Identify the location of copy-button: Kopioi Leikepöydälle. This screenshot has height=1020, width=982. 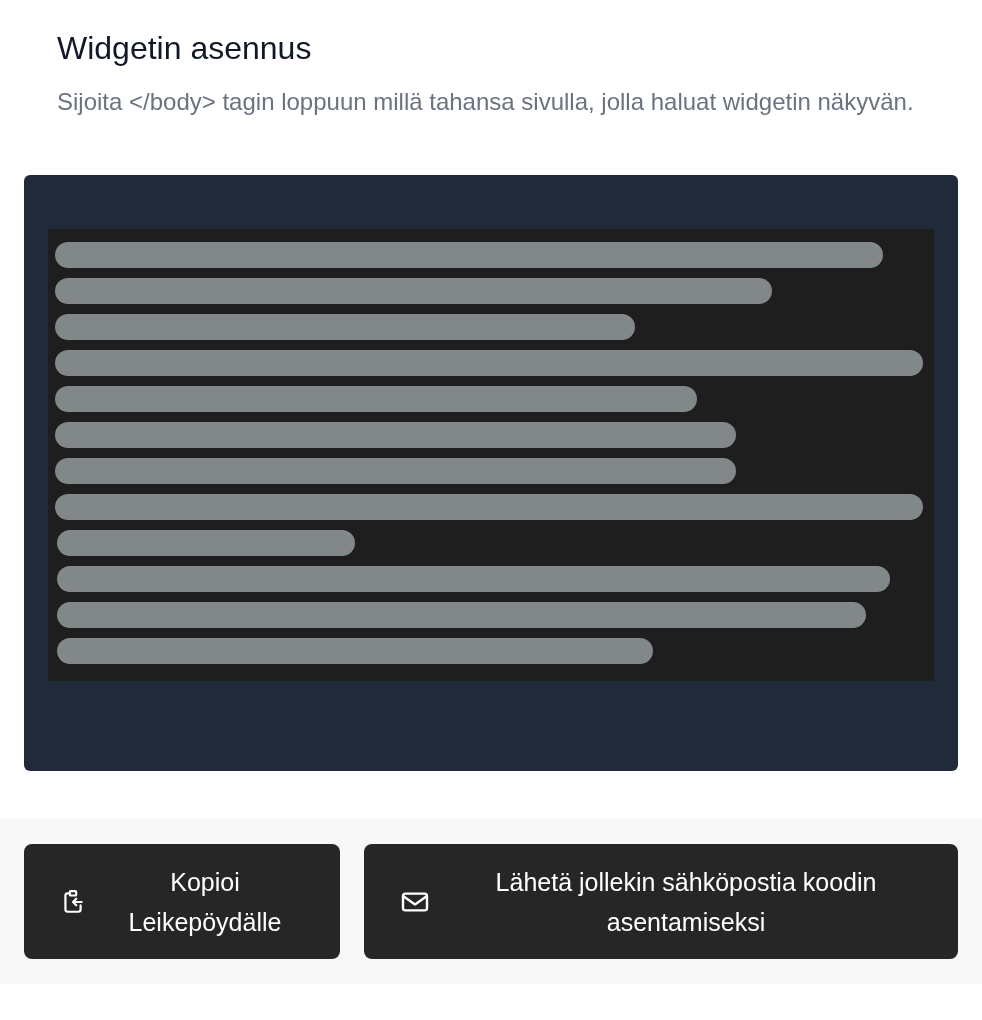
(182, 901).